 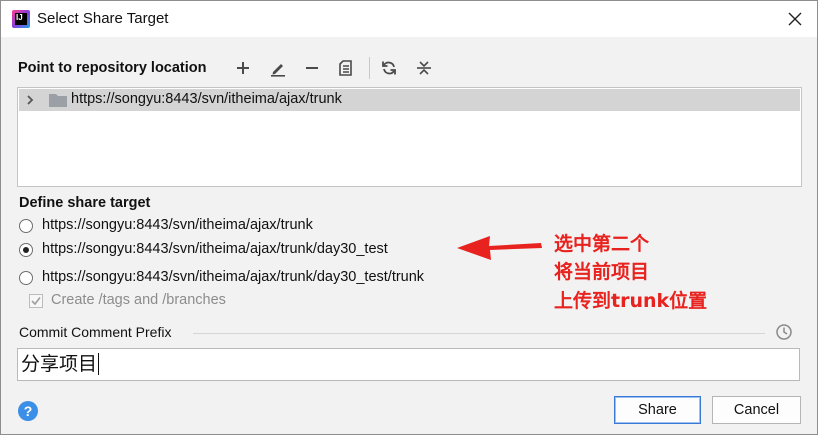 What do you see at coordinates (631, 301) in the screenshot?
I see `annotation-line-3: 上传到trunk位置` at bounding box center [631, 301].